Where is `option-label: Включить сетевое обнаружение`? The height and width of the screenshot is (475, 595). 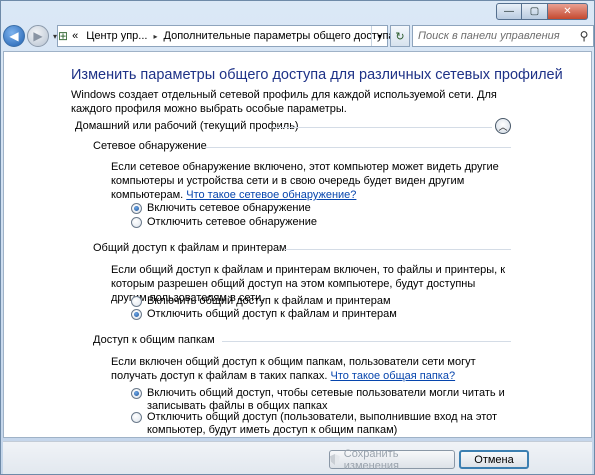
option-label: Включить сетевое обнаружение is located at coordinates (229, 208).